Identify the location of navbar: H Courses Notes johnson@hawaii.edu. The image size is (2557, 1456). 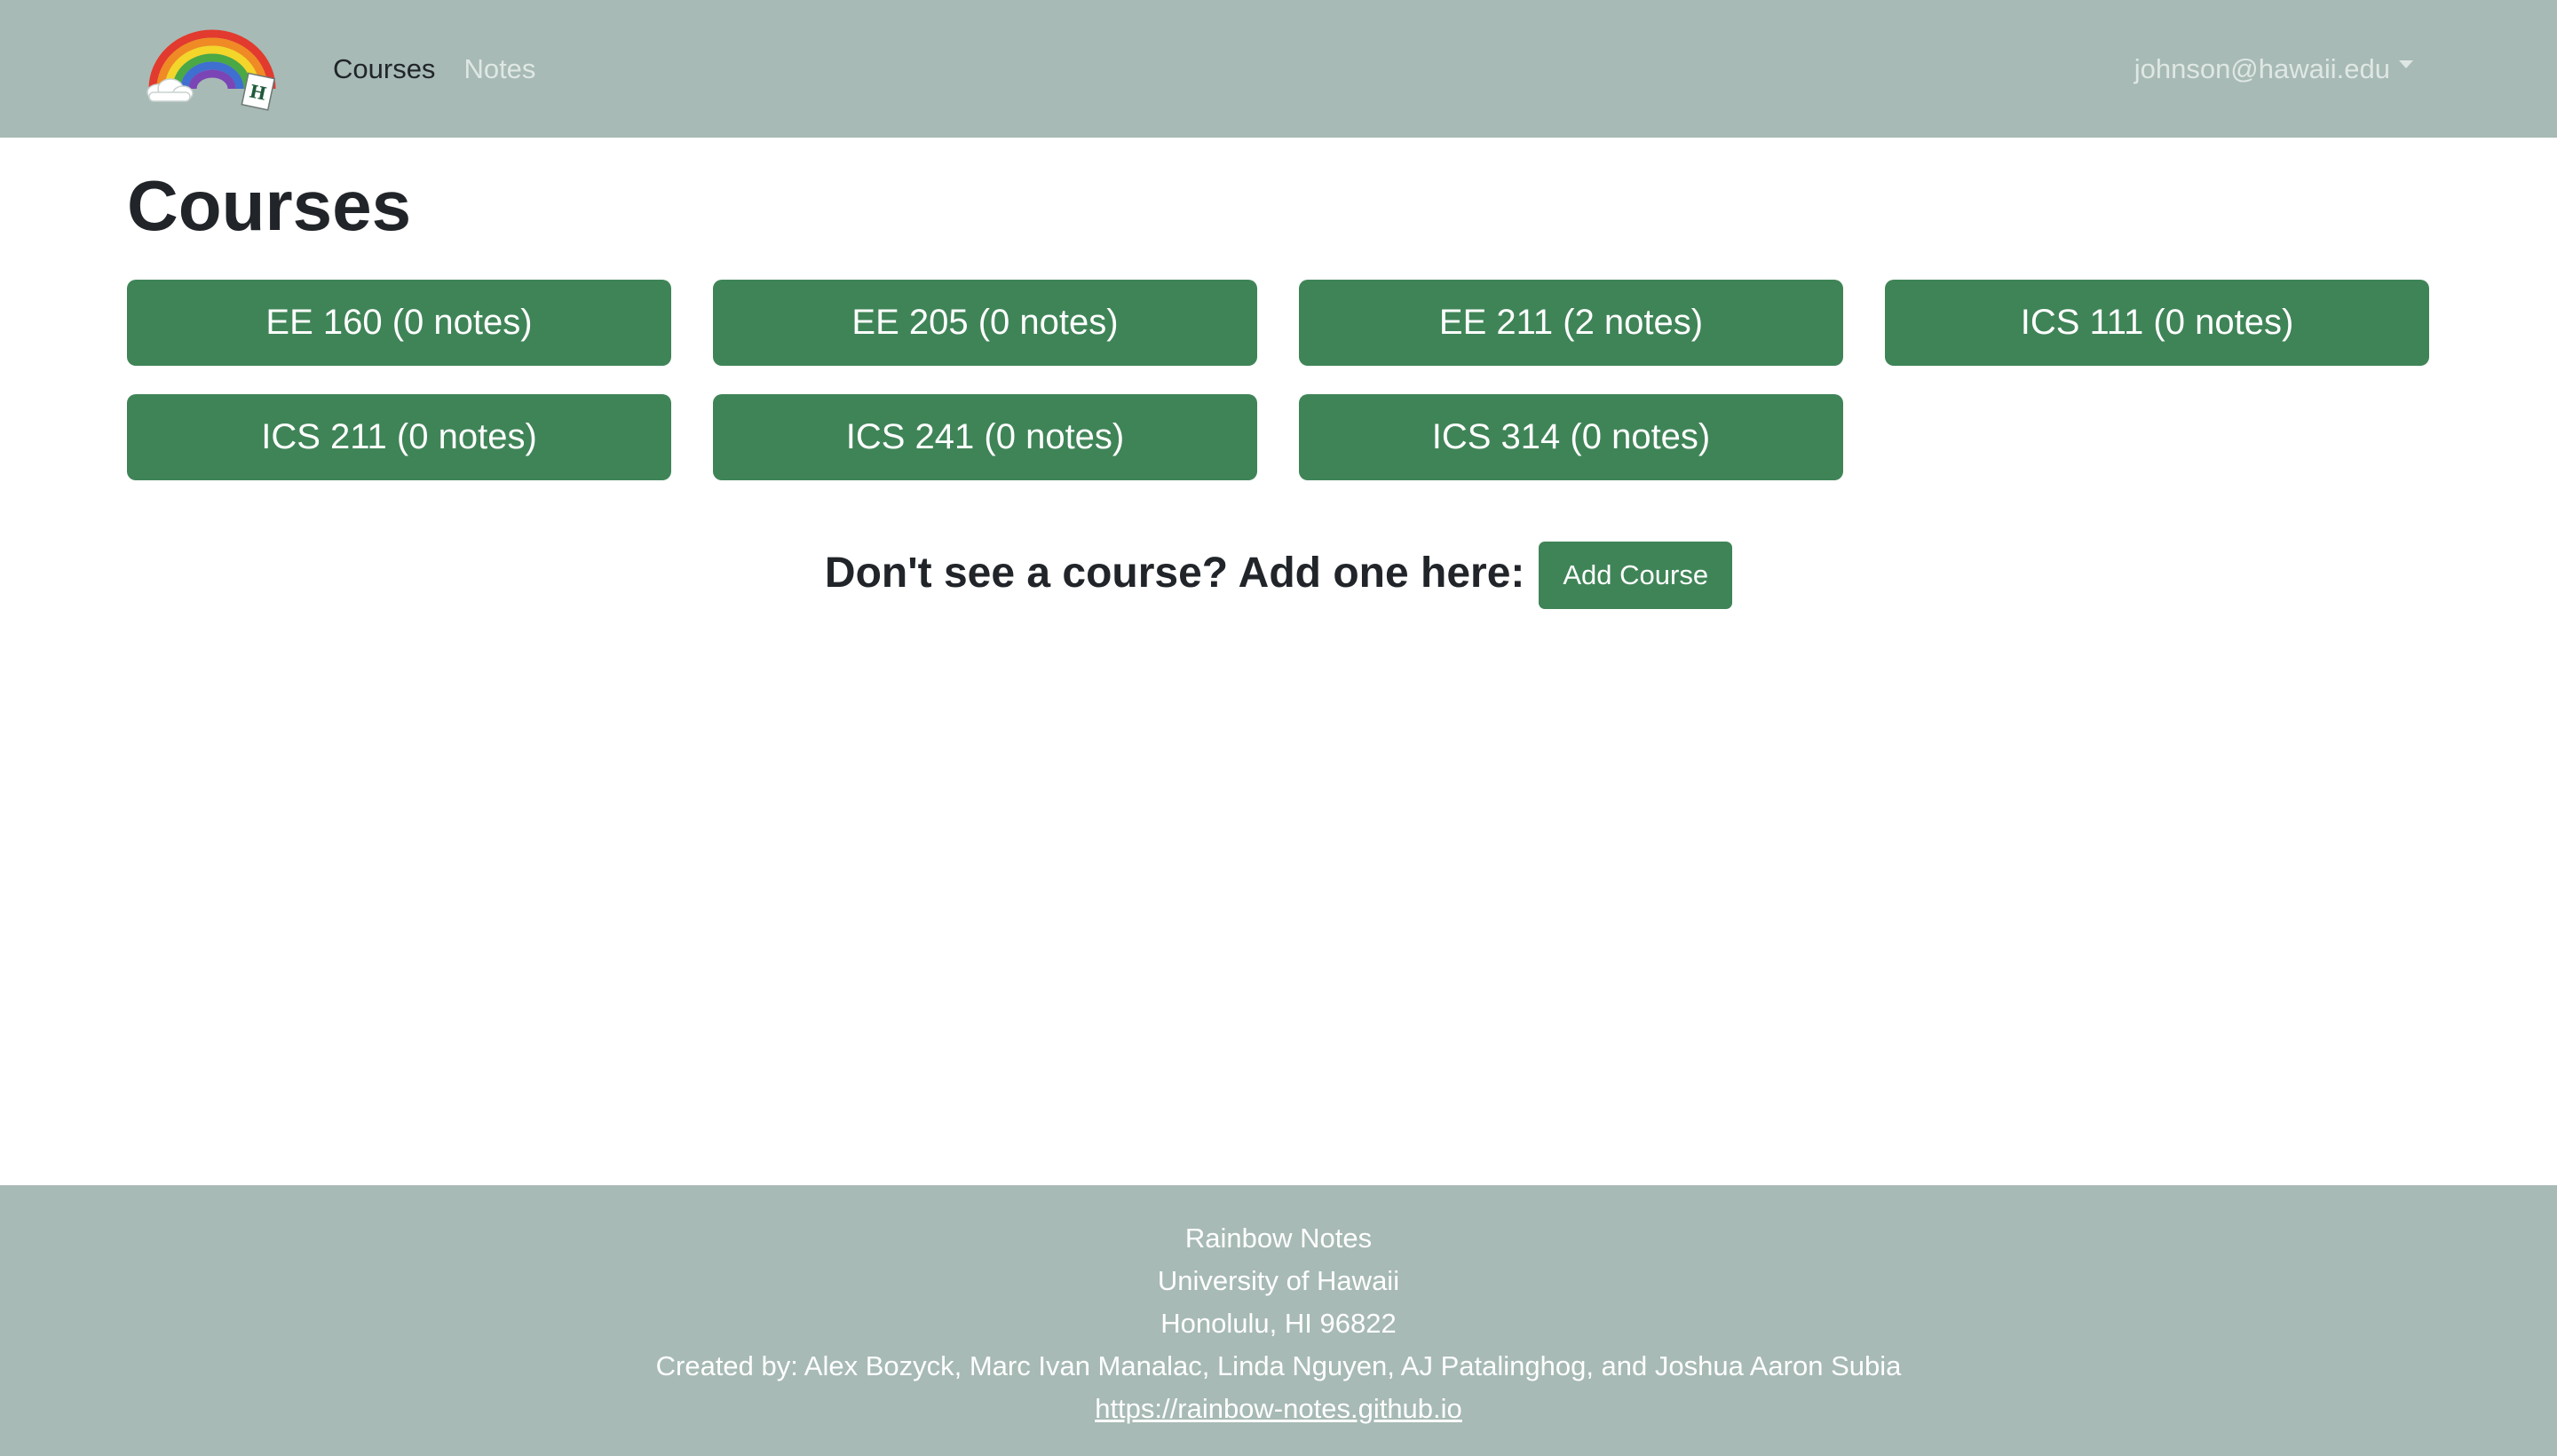
(1278, 69).